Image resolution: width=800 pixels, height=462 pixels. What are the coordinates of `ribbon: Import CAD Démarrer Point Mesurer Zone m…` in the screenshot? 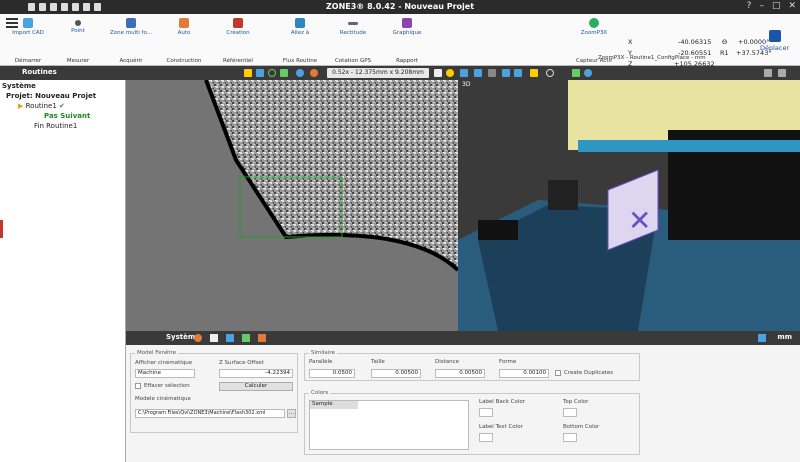 It's located at (400, 41).